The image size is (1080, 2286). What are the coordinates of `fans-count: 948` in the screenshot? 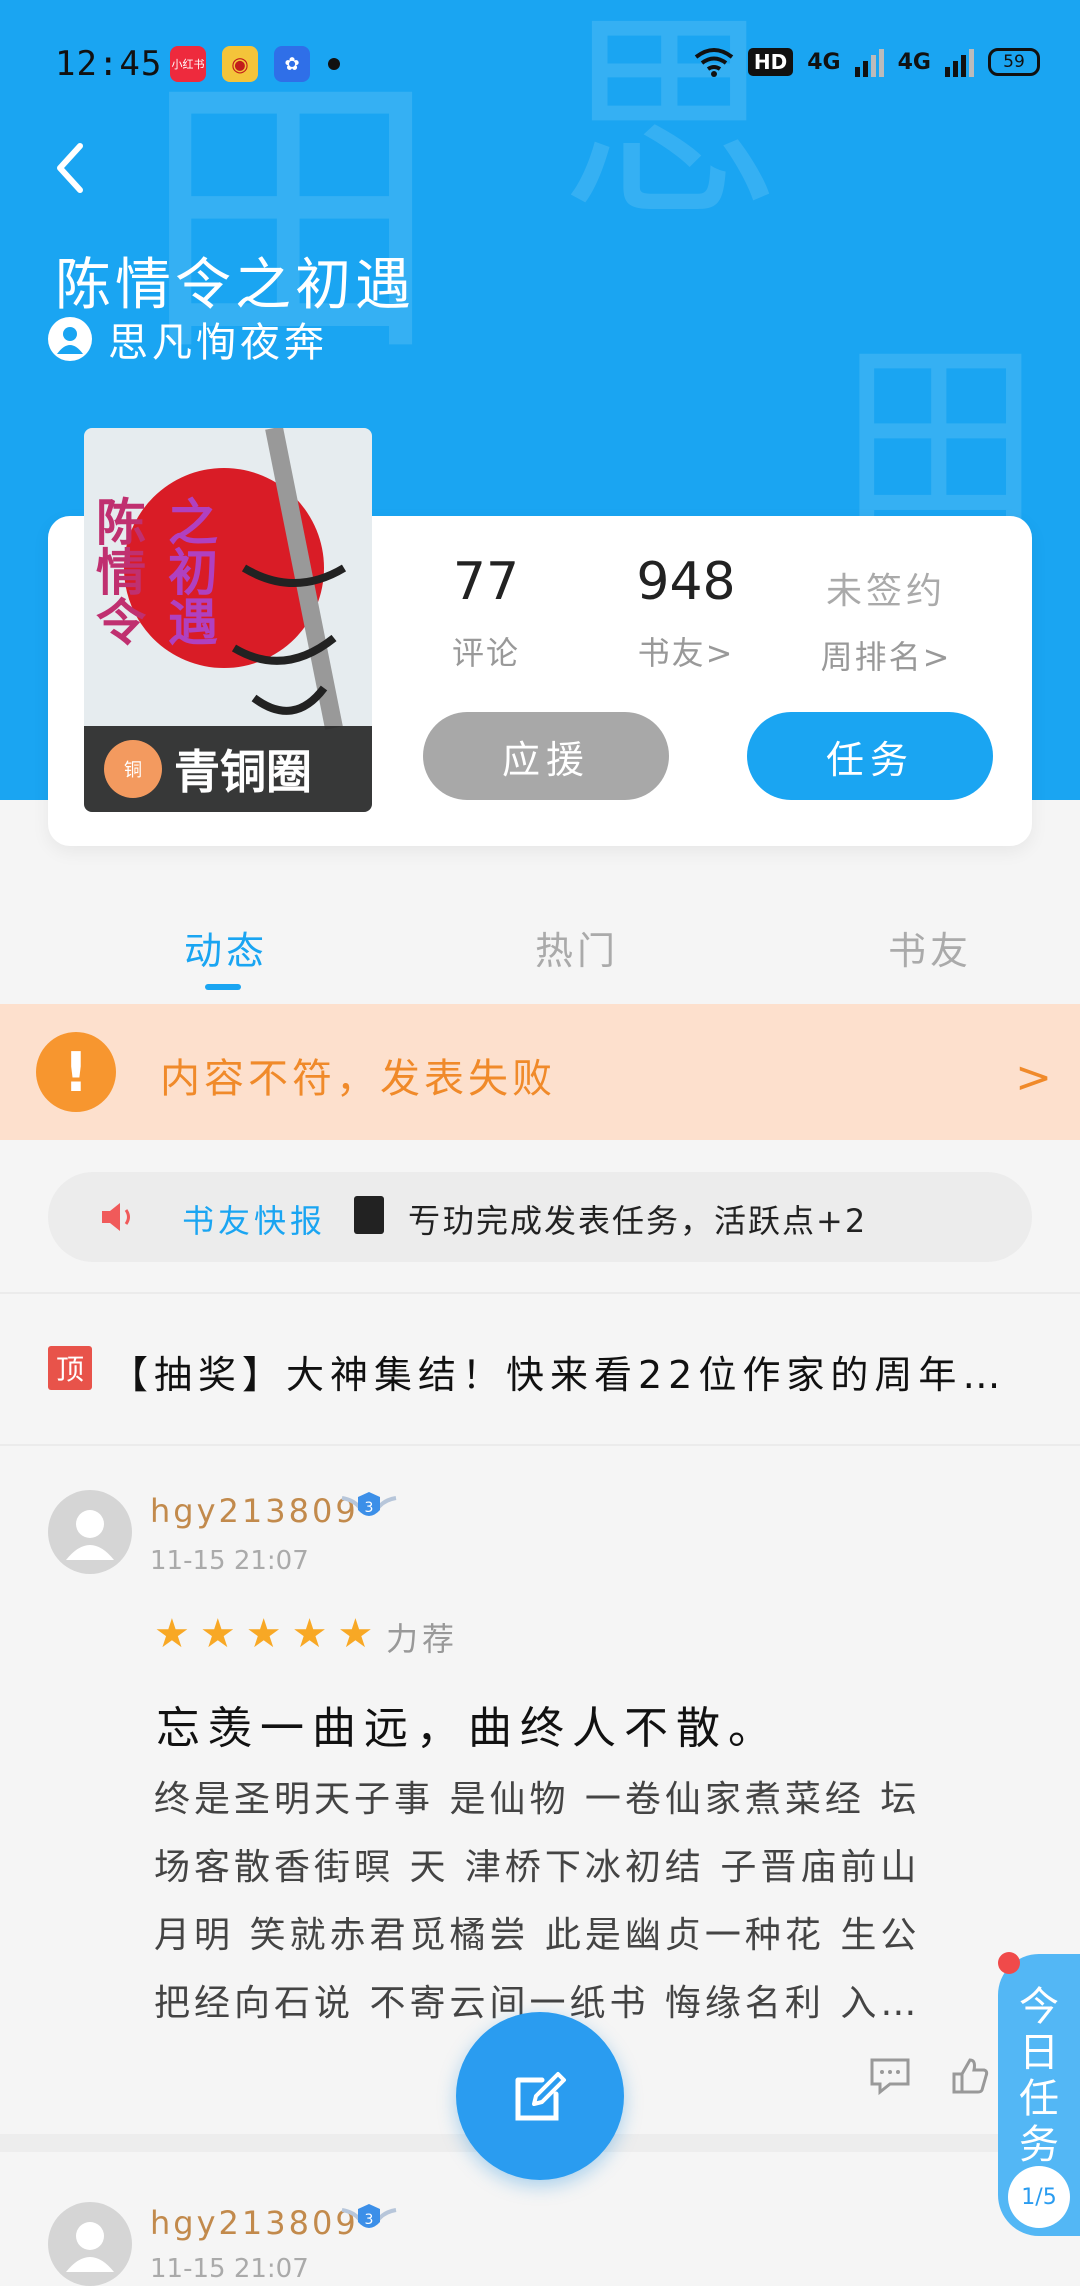 It's located at (686, 582).